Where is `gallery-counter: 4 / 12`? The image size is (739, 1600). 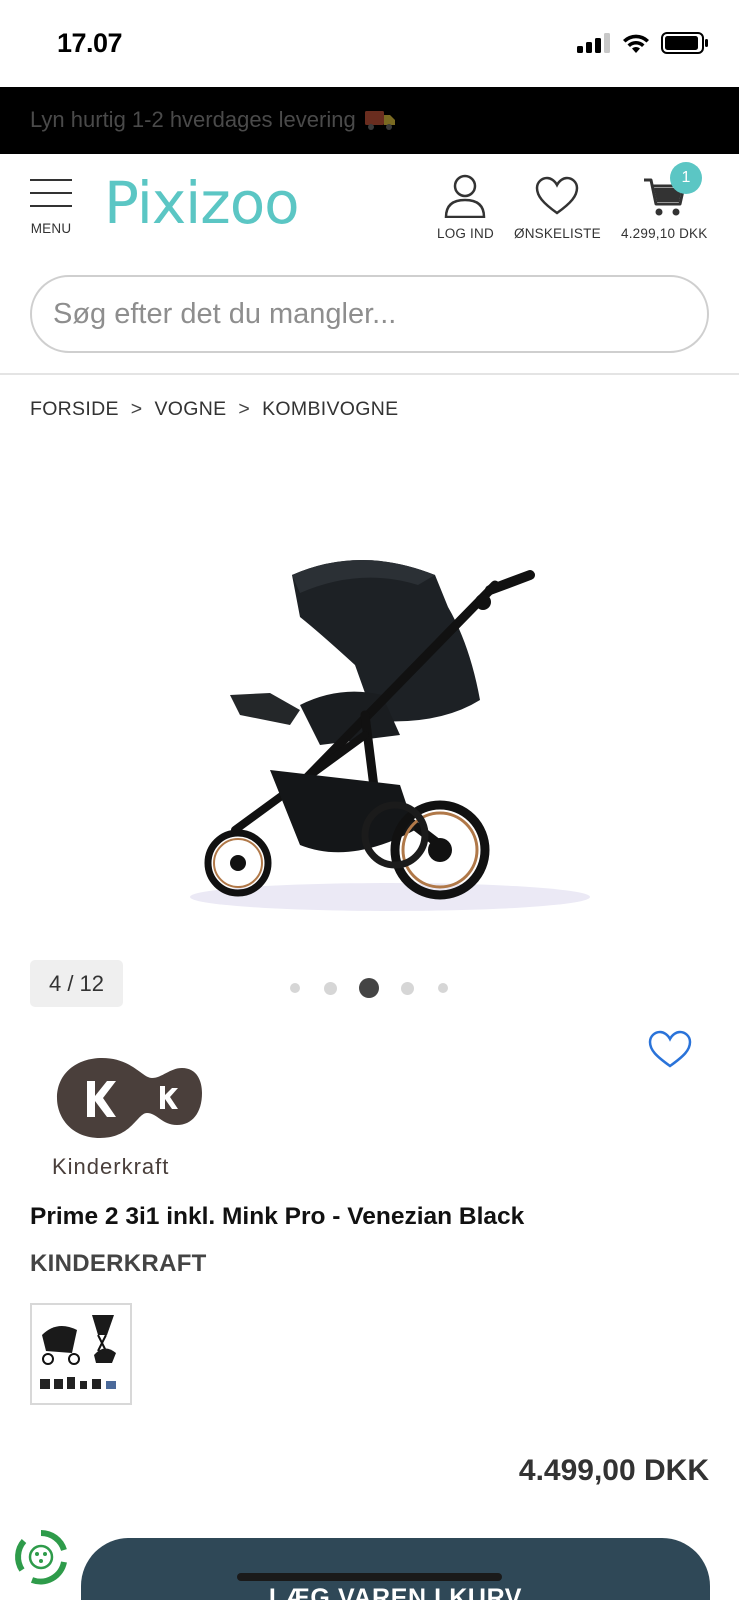
gallery-counter: 4 / 12 is located at coordinates (76, 983).